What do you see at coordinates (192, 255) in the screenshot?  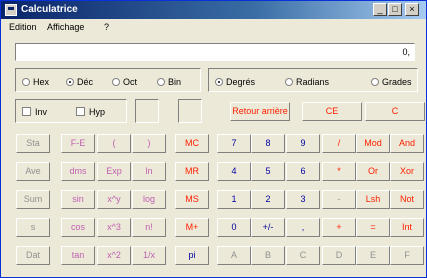 I see `memory-key: pi` at bounding box center [192, 255].